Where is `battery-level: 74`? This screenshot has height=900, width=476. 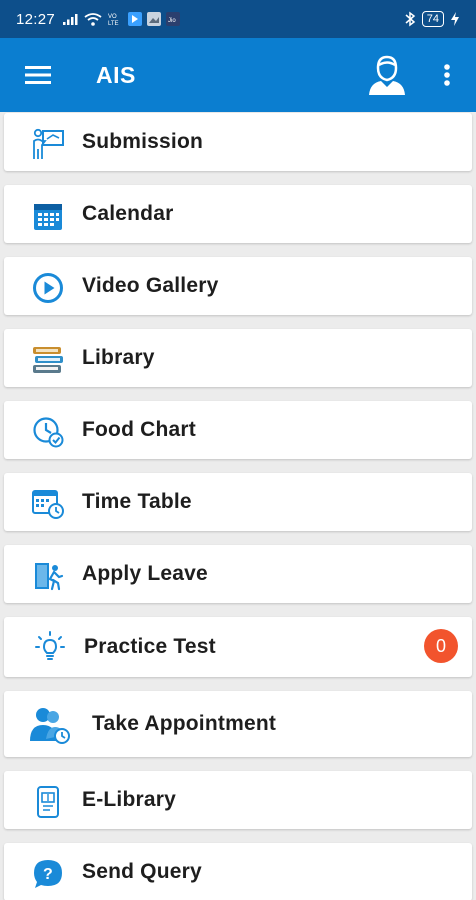 battery-level: 74 is located at coordinates (432, 19).